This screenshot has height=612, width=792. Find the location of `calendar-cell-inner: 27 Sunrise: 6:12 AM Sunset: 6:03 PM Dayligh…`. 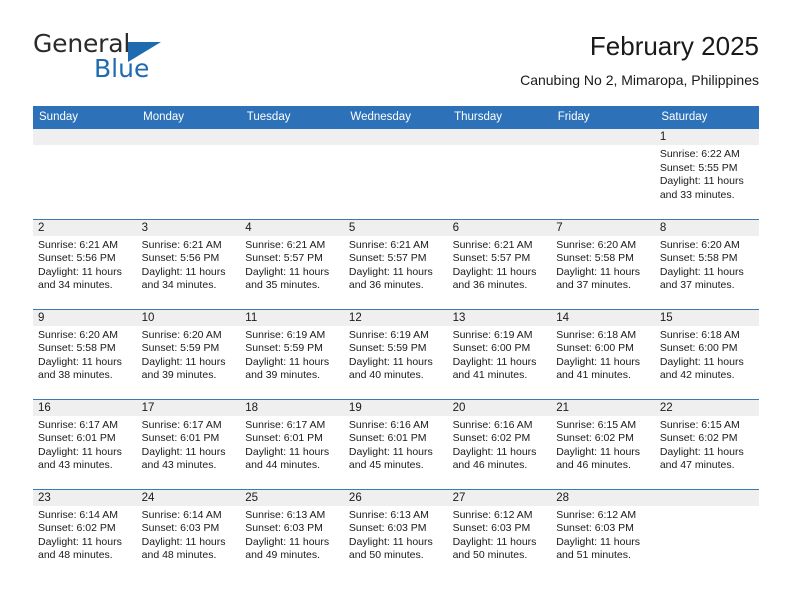

calendar-cell-inner: 27 Sunrise: 6:12 AM Sunset: 6:03 PM Dayligh… is located at coordinates (499, 534).